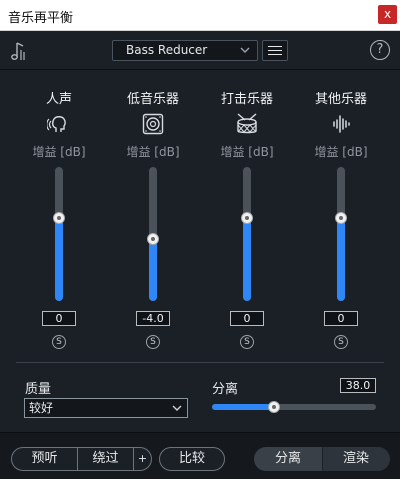 This screenshot has height=479, width=400. What do you see at coordinates (294, 407) in the screenshot?
I see `separation-slider` at bounding box center [294, 407].